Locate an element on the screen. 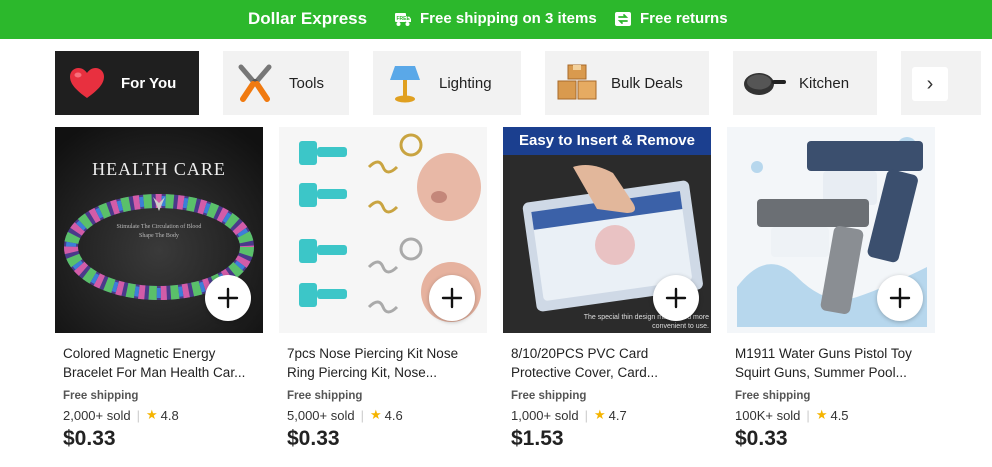 The height and width of the screenshot is (467, 992). return-arrows-icon is located at coordinates (623, 18).